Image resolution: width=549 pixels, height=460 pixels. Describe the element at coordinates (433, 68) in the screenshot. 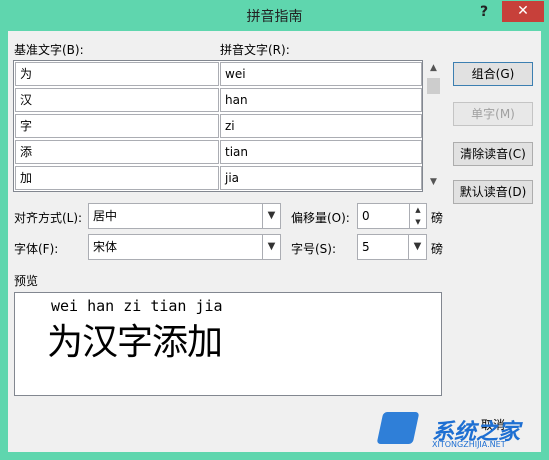

I see `chevron-up-icon: ▲` at that location.